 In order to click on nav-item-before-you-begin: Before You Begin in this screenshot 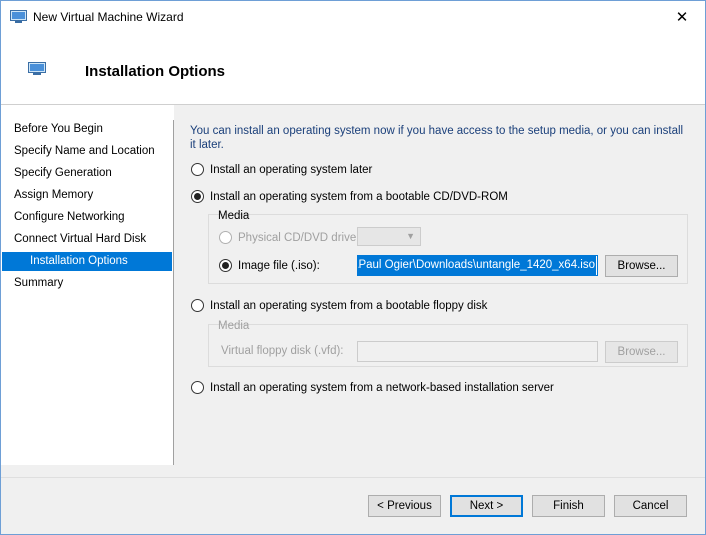, I will do `click(87, 129)`.